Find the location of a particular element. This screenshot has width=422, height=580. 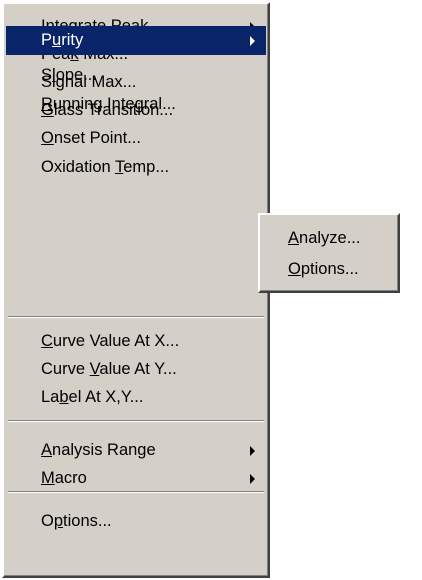

menu-item-analysis-range: Analysis Range is located at coordinates (136, 450).